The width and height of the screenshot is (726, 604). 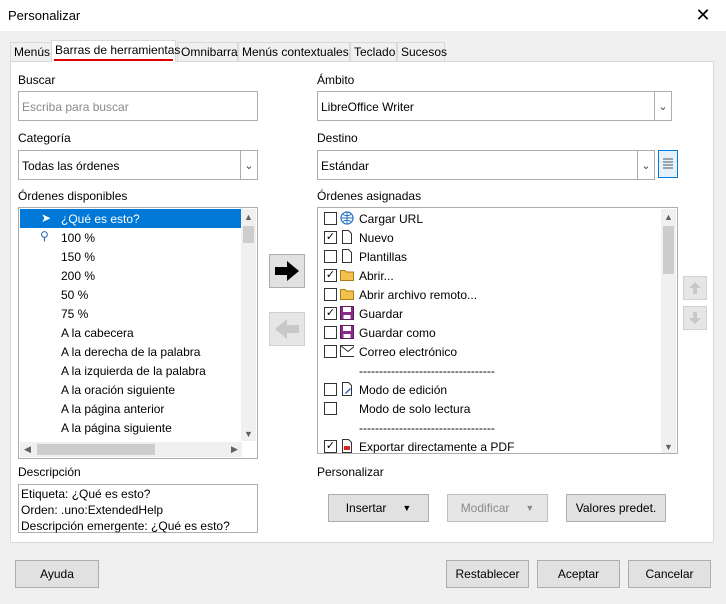 What do you see at coordinates (490, 445) in the screenshot?
I see `list-item: ✓ Exportar directamente a PDF` at bounding box center [490, 445].